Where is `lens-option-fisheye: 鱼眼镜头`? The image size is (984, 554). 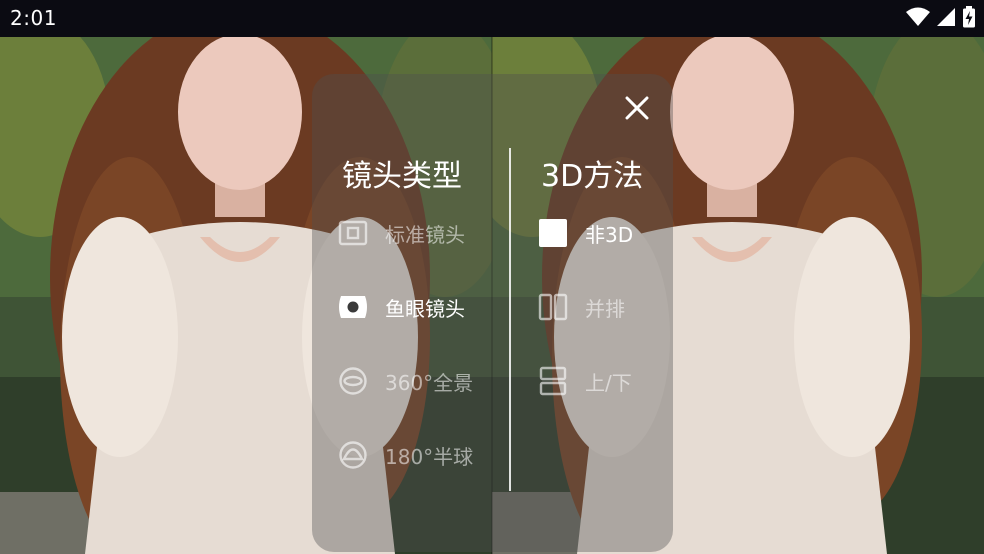 lens-option-fisheye: 鱼眼镜头 is located at coordinates (401, 307).